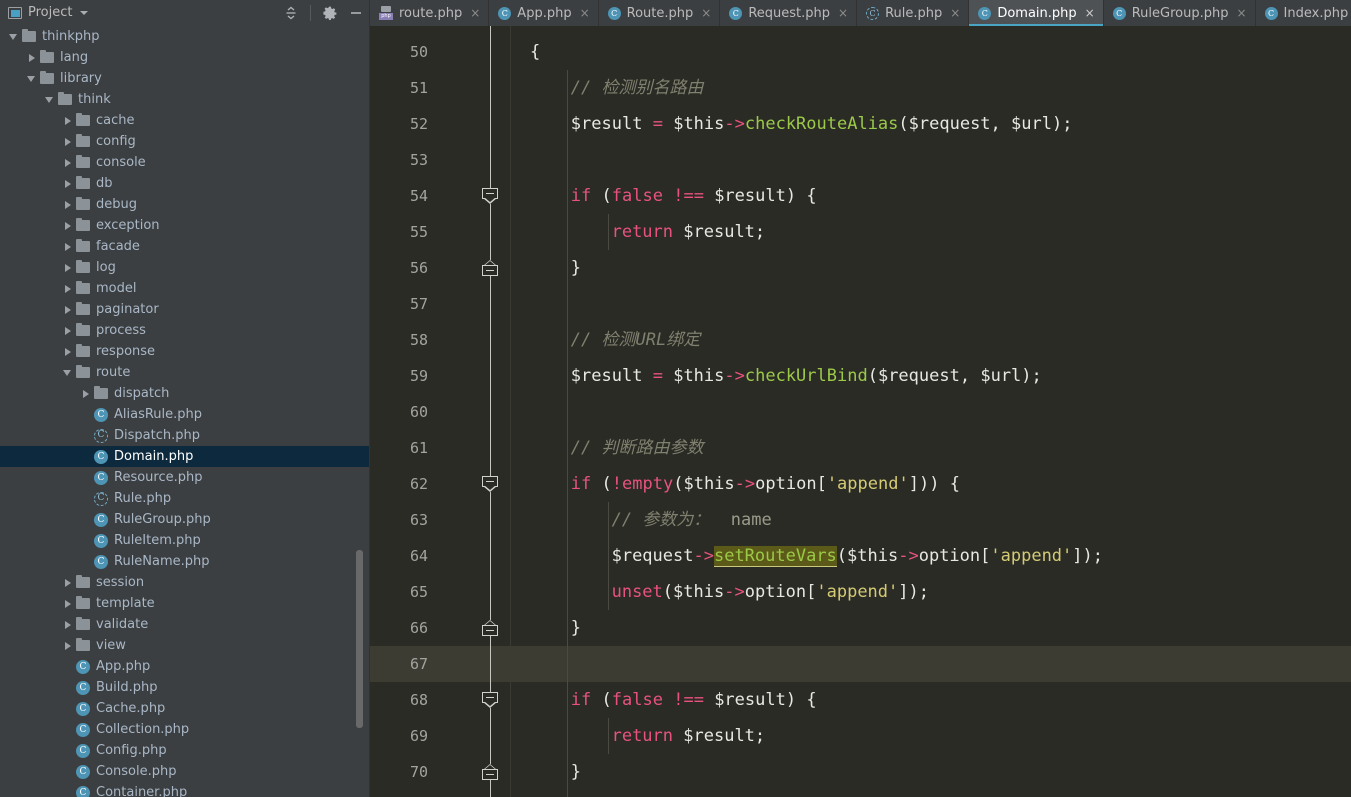 This screenshot has height=797, width=1351. What do you see at coordinates (185, 78) in the screenshot?
I see `tree-item-library: library` at bounding box center [185, 78].